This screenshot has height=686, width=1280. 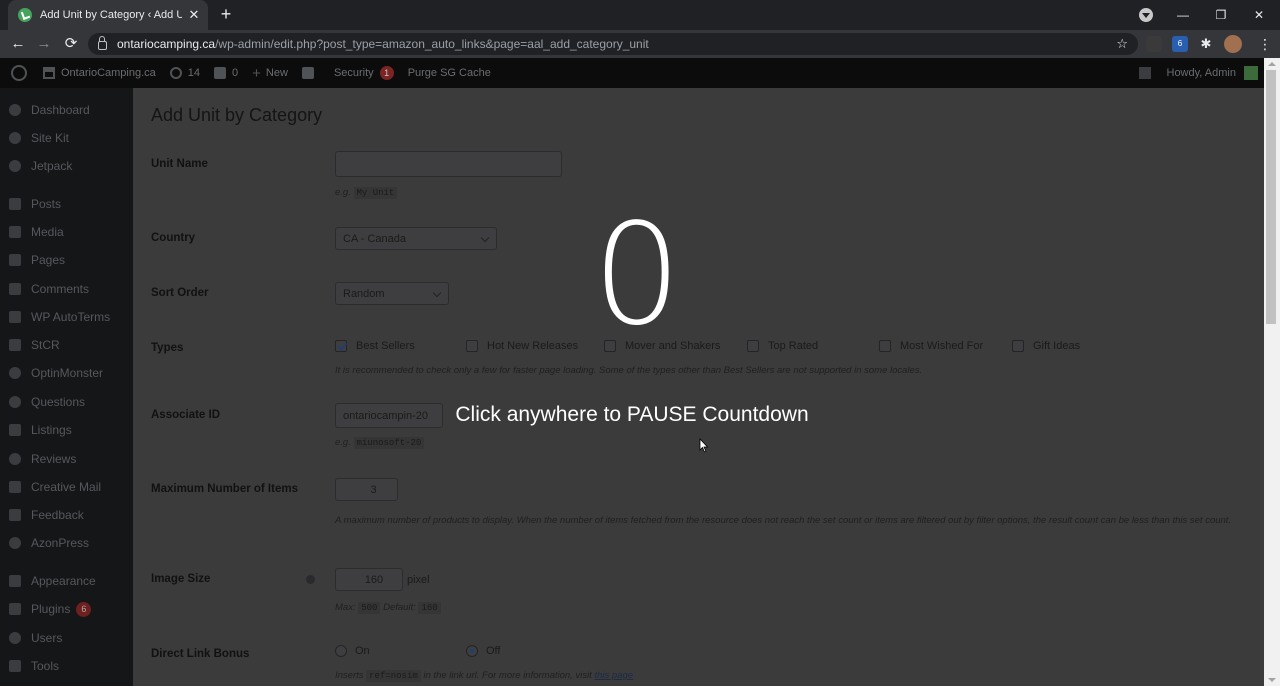 I want to click on forward-button: →, so click(x=44, y=44).